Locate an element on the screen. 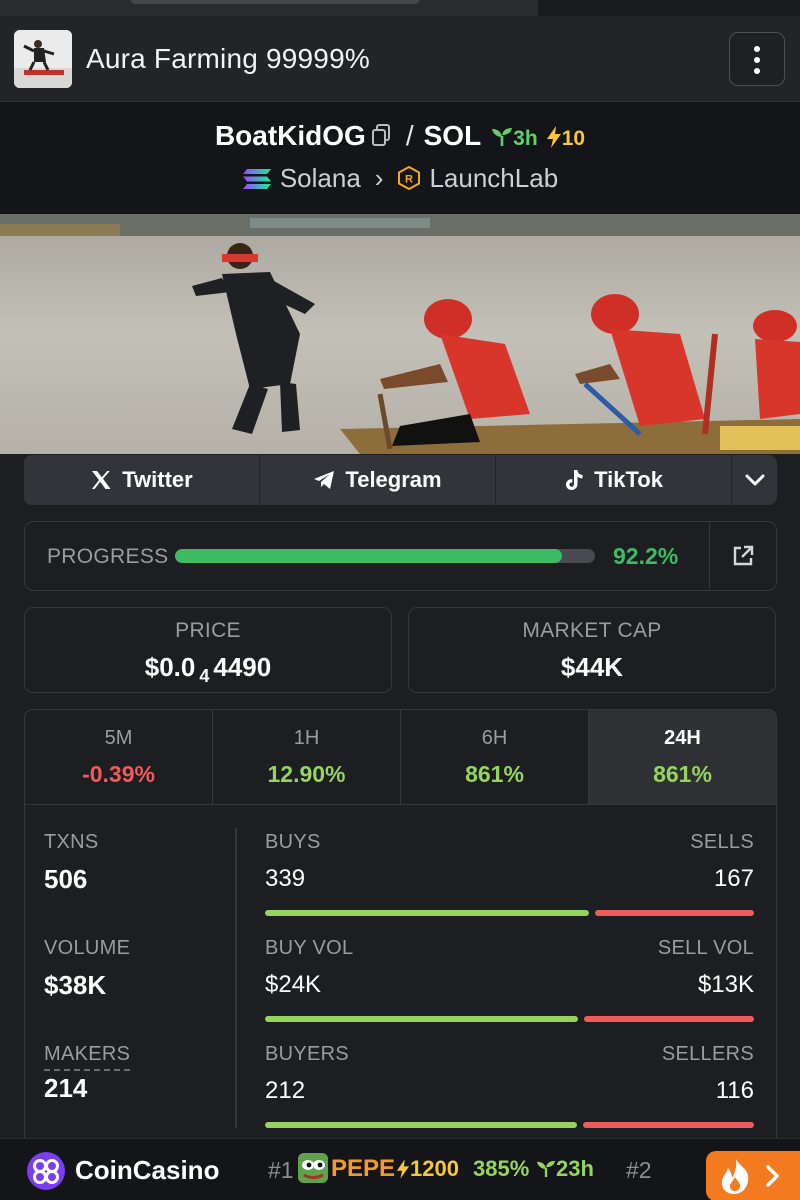 The width and height of the screenshot is (800, 1200). makers-label: MAKERS is located at coordinates (87, 1057).